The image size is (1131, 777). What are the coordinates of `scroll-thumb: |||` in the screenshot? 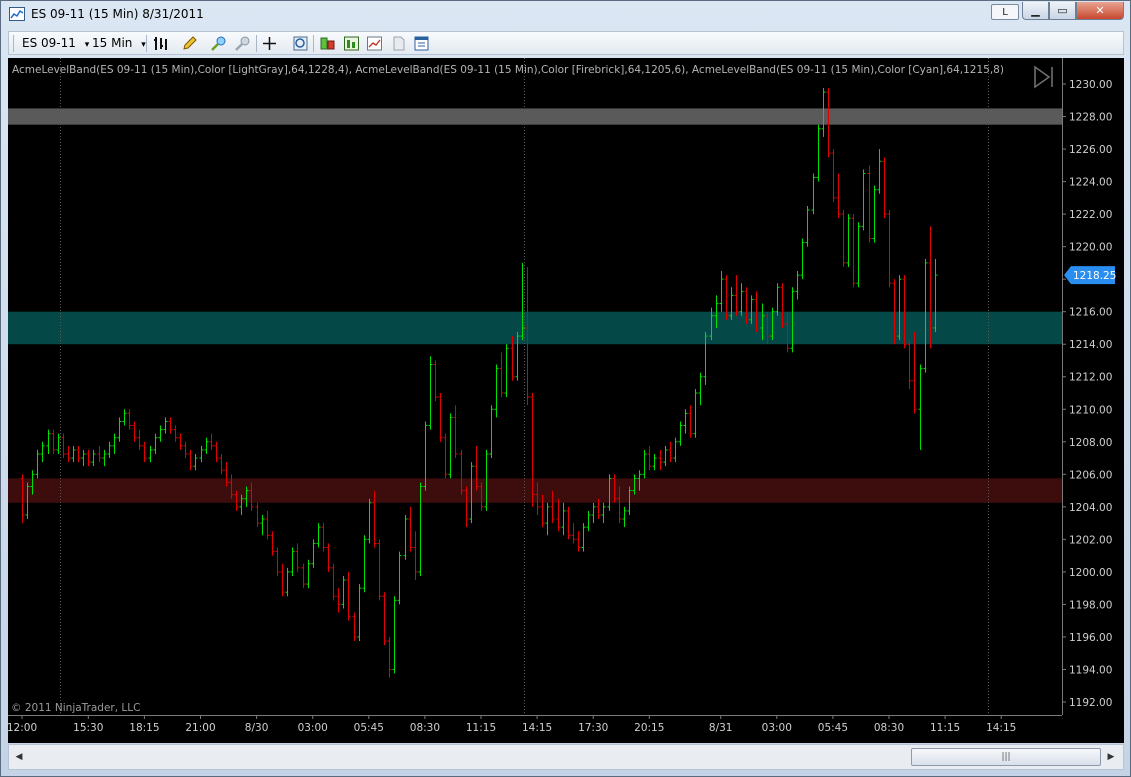 It's located at (1006, 757).